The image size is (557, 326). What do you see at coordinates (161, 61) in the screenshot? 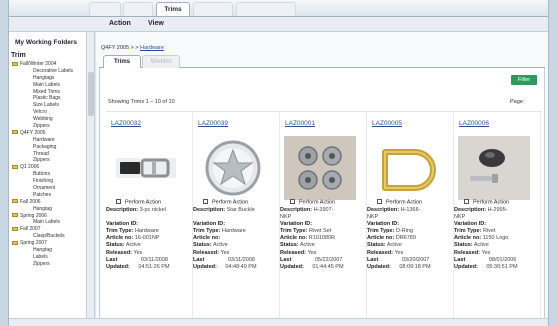
I see `tab-wishlist: Wishlist` at bounding box center [161, 61].